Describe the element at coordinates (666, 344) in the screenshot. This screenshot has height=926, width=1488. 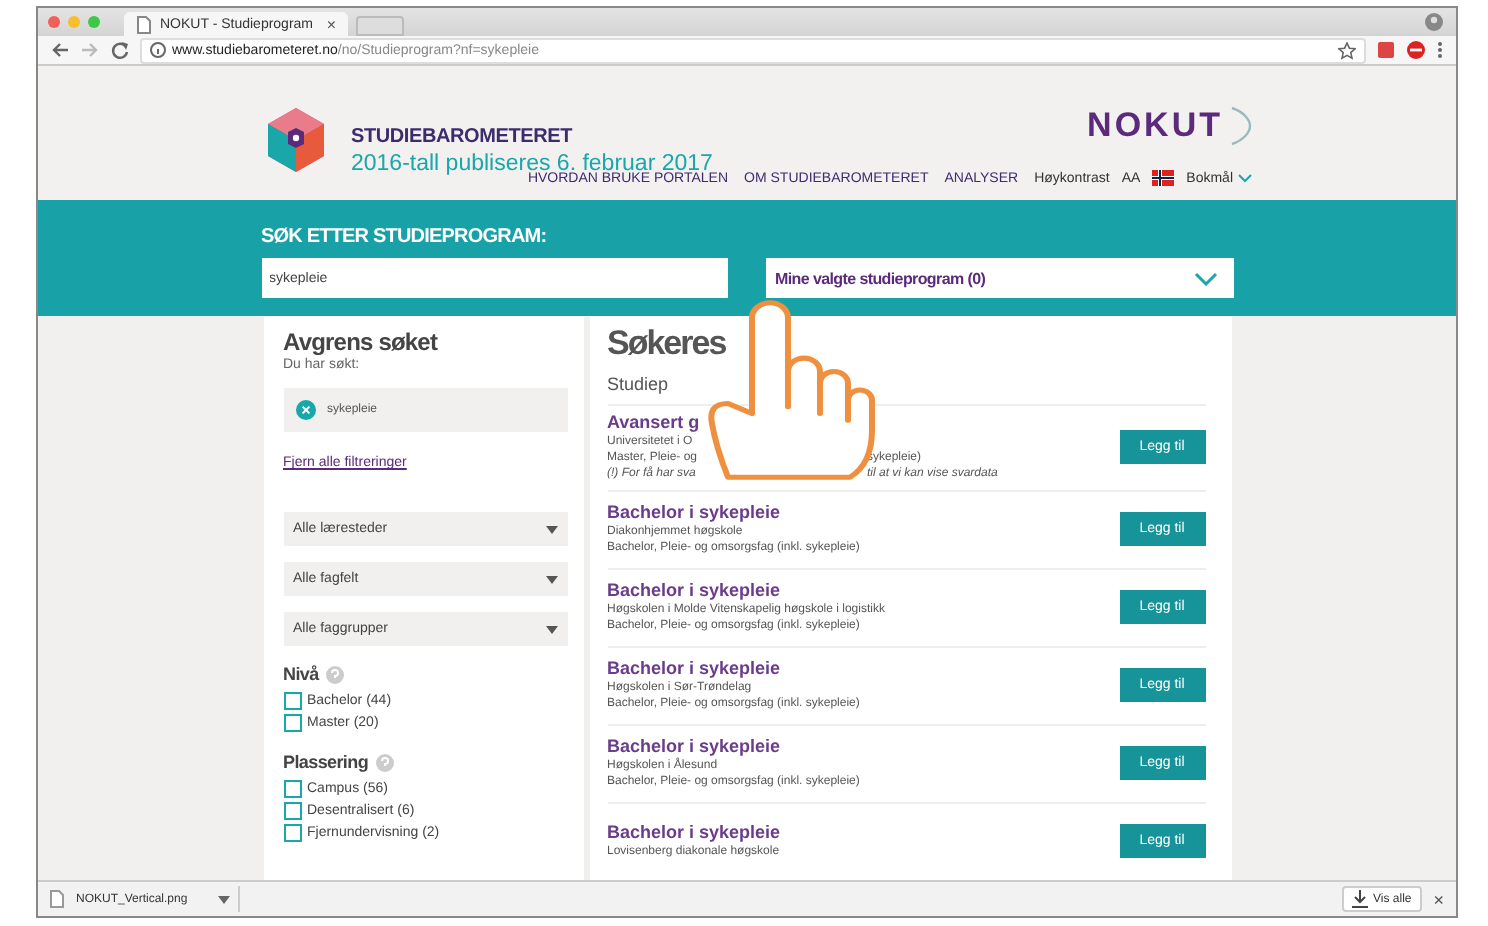
I see `results-heading: Søkeres` at that location.